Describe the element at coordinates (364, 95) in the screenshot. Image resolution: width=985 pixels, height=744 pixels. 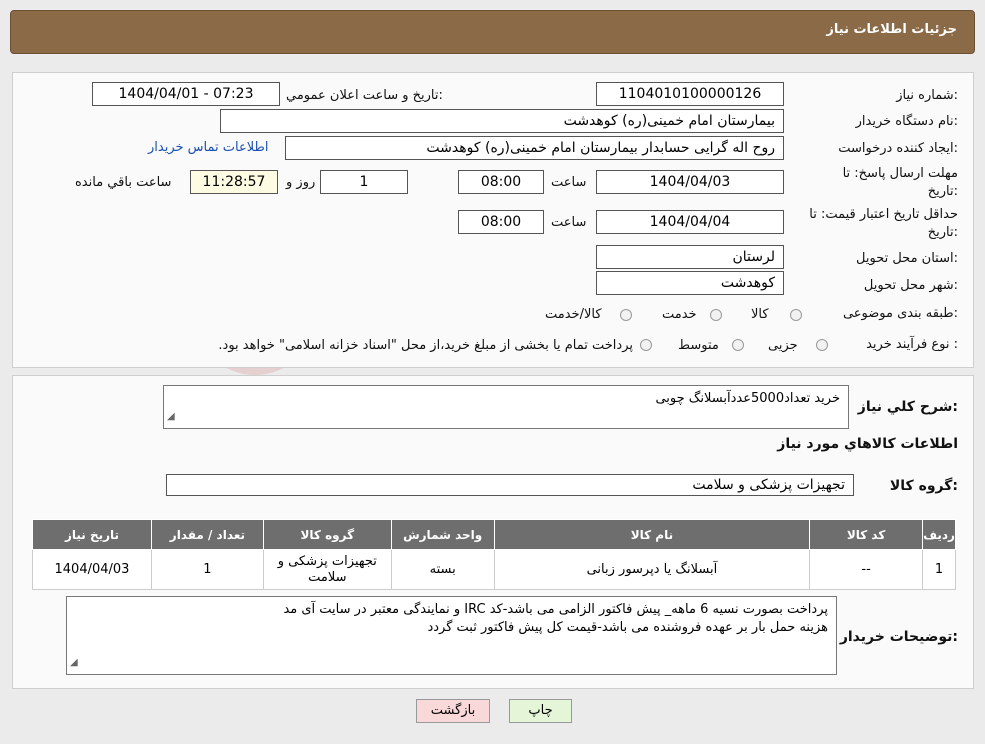
I see `announce-label: تاریخ و ساعت اعلان عمومي:` at that location.